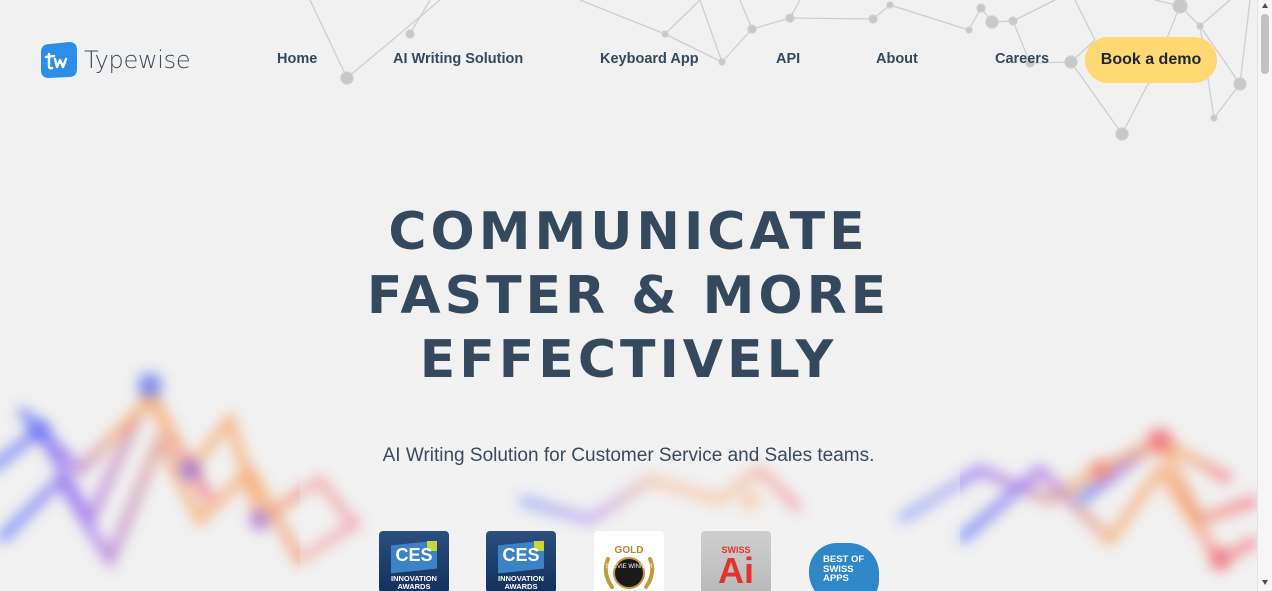 Image resolution: width=1272 pixels, height=591 pixels. What do you see at coordinates (1265, 582) in the screenshot?
I see `scroll-down-arrow-icon` at bounding box center [1265, 582].